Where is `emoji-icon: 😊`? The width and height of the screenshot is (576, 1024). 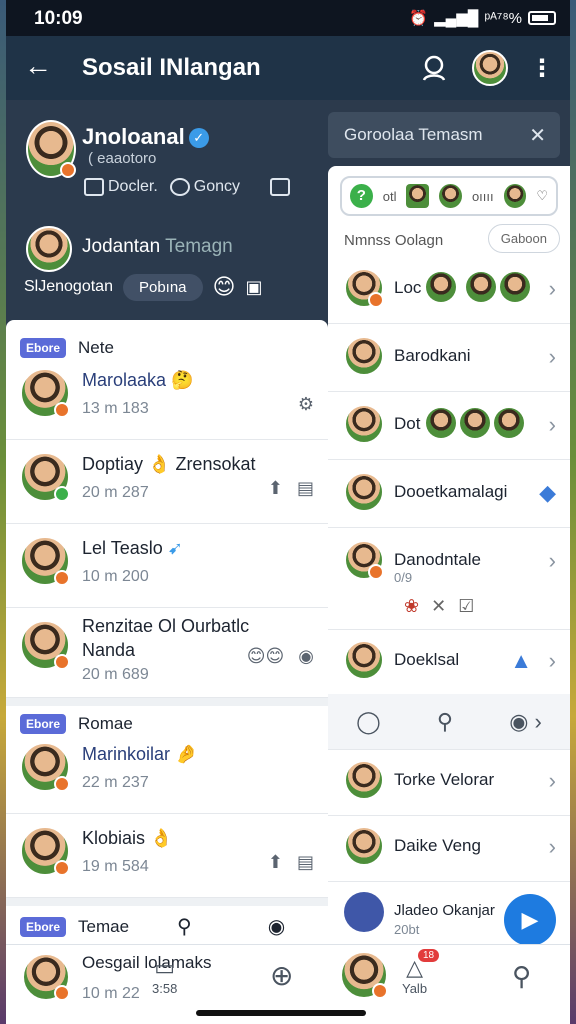 emoji-icon: 😊 is located at coordinates (224, 287).